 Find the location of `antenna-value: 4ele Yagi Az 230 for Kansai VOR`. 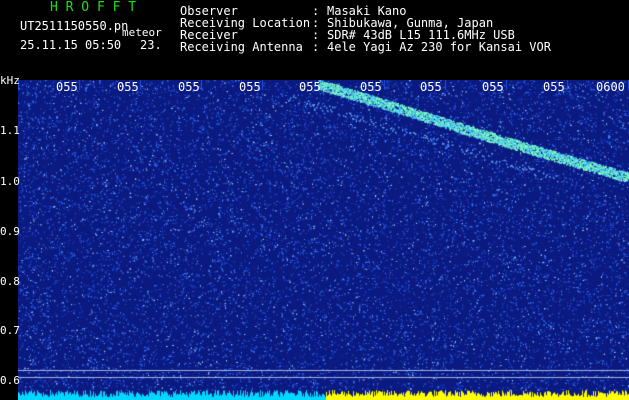

antenna-value: 4ele Yagi Az 230 for Kansai VOR is located at coordinates (439, 47).